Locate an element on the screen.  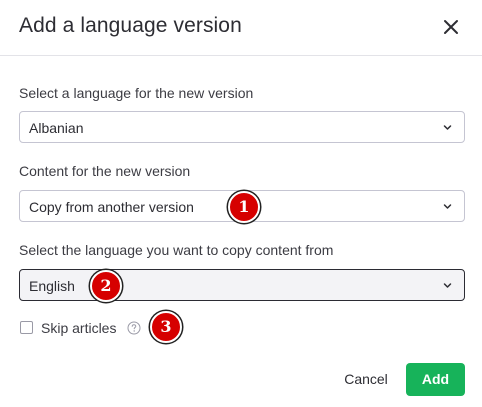
close-button is located at coordinates (451, 27).